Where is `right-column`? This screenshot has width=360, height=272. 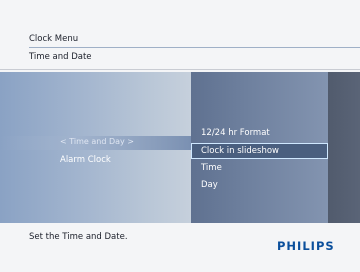
right-column is located at coordinates (344, 147).